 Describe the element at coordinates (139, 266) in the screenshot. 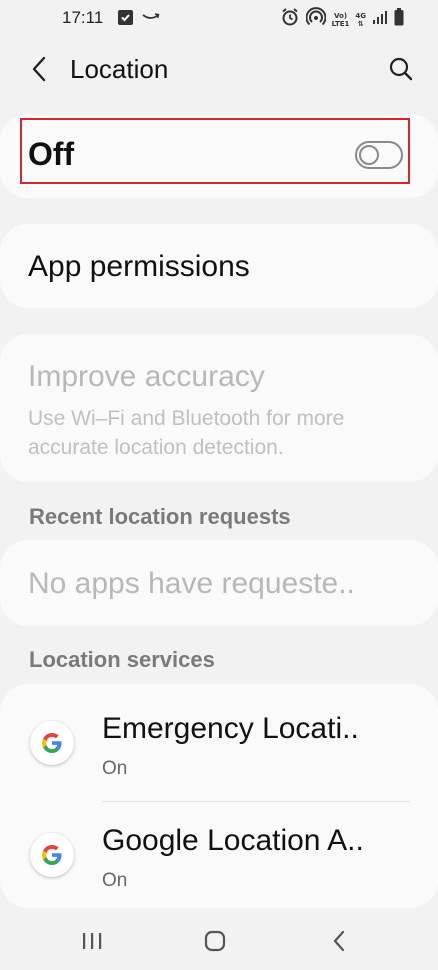

I see `app-permissions-label: App permissions` at that location.